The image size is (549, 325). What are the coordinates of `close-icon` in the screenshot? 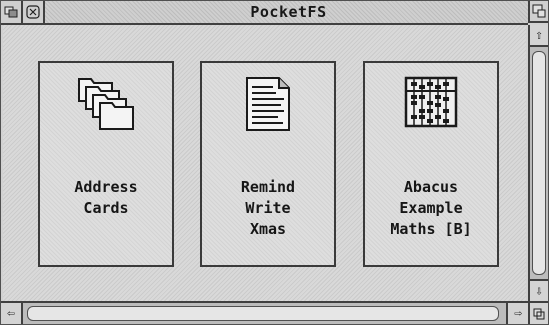 It's located at (34, 12).